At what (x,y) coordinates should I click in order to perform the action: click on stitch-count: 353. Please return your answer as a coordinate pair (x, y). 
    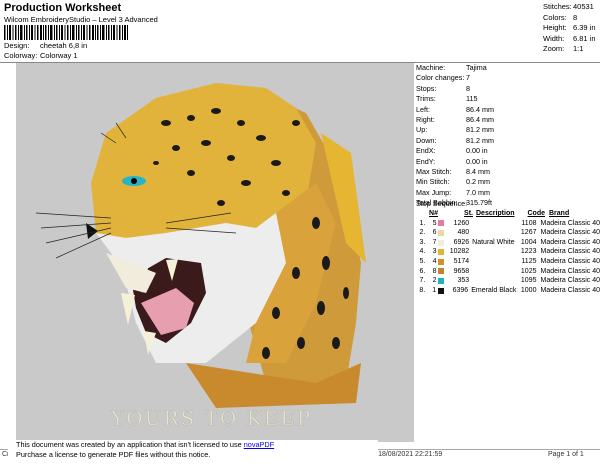
    Looking at the image, I should click on (463, 281).